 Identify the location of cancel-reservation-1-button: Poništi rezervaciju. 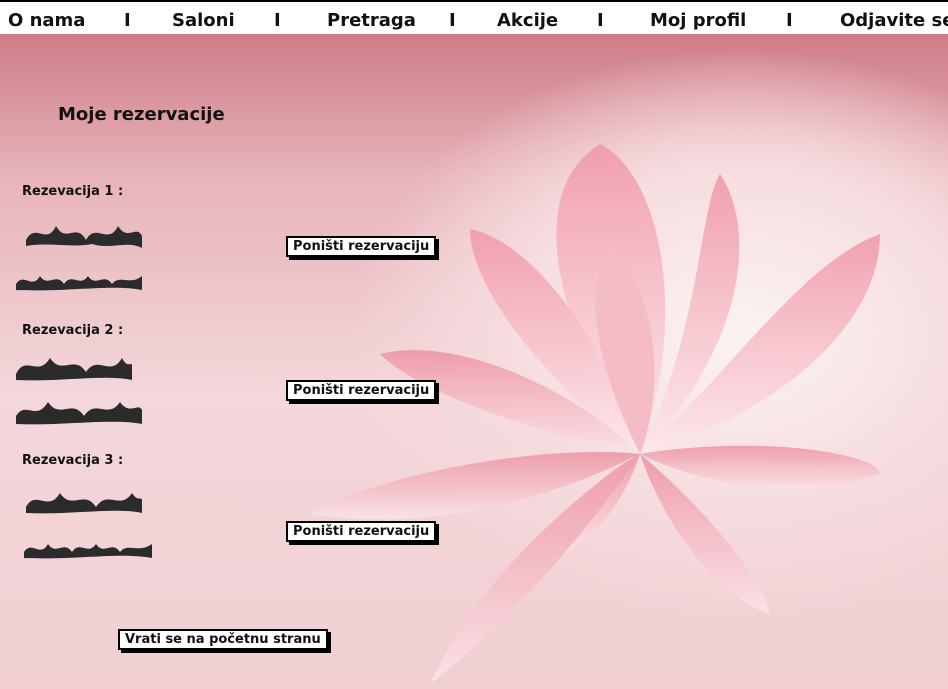
(361, 246).